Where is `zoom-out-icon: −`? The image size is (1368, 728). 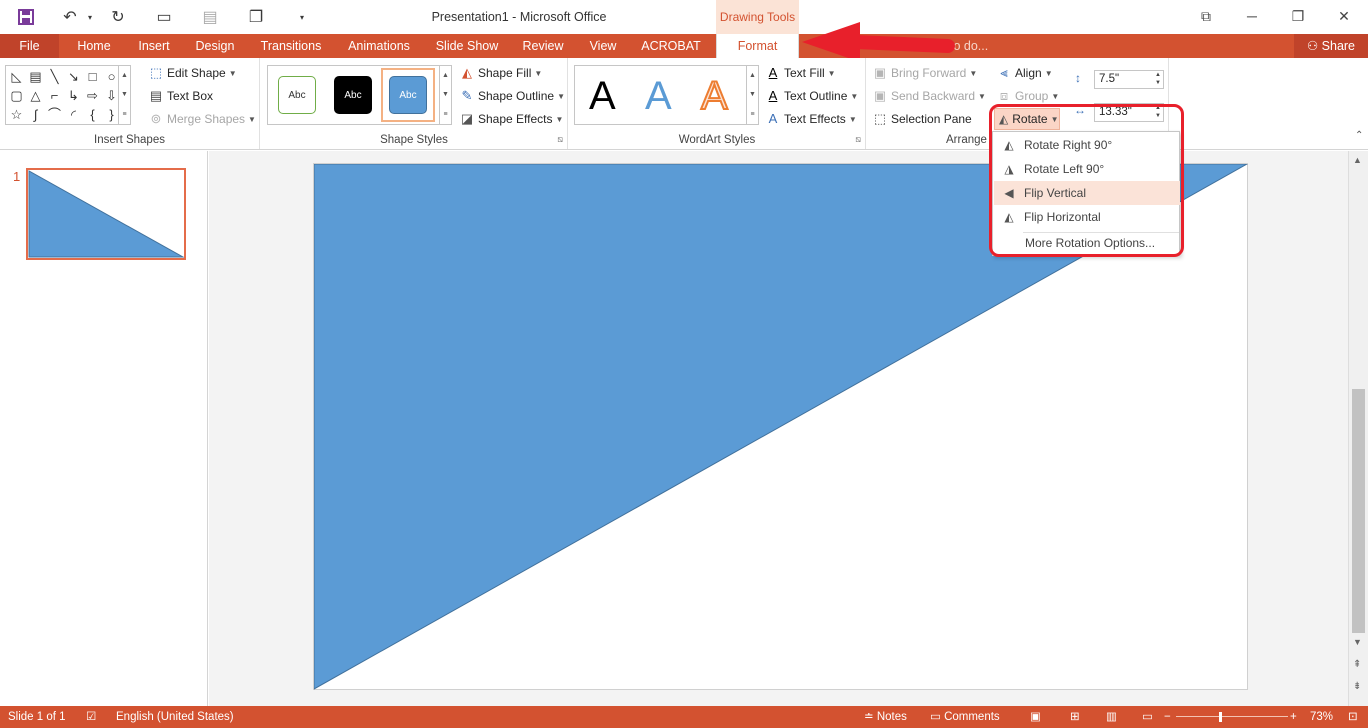 zoom-out-icon: − is located at coordinates (1167, 717).